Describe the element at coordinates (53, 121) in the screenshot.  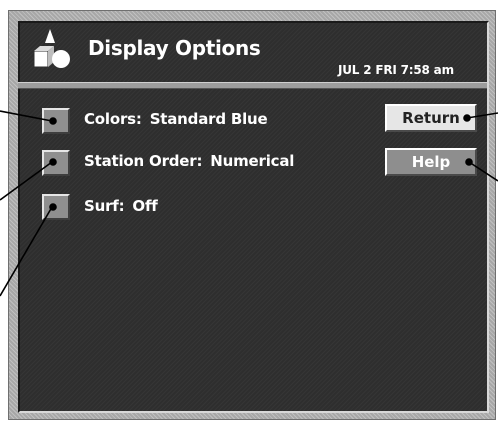
I see `colors-callout-dot` at that location.